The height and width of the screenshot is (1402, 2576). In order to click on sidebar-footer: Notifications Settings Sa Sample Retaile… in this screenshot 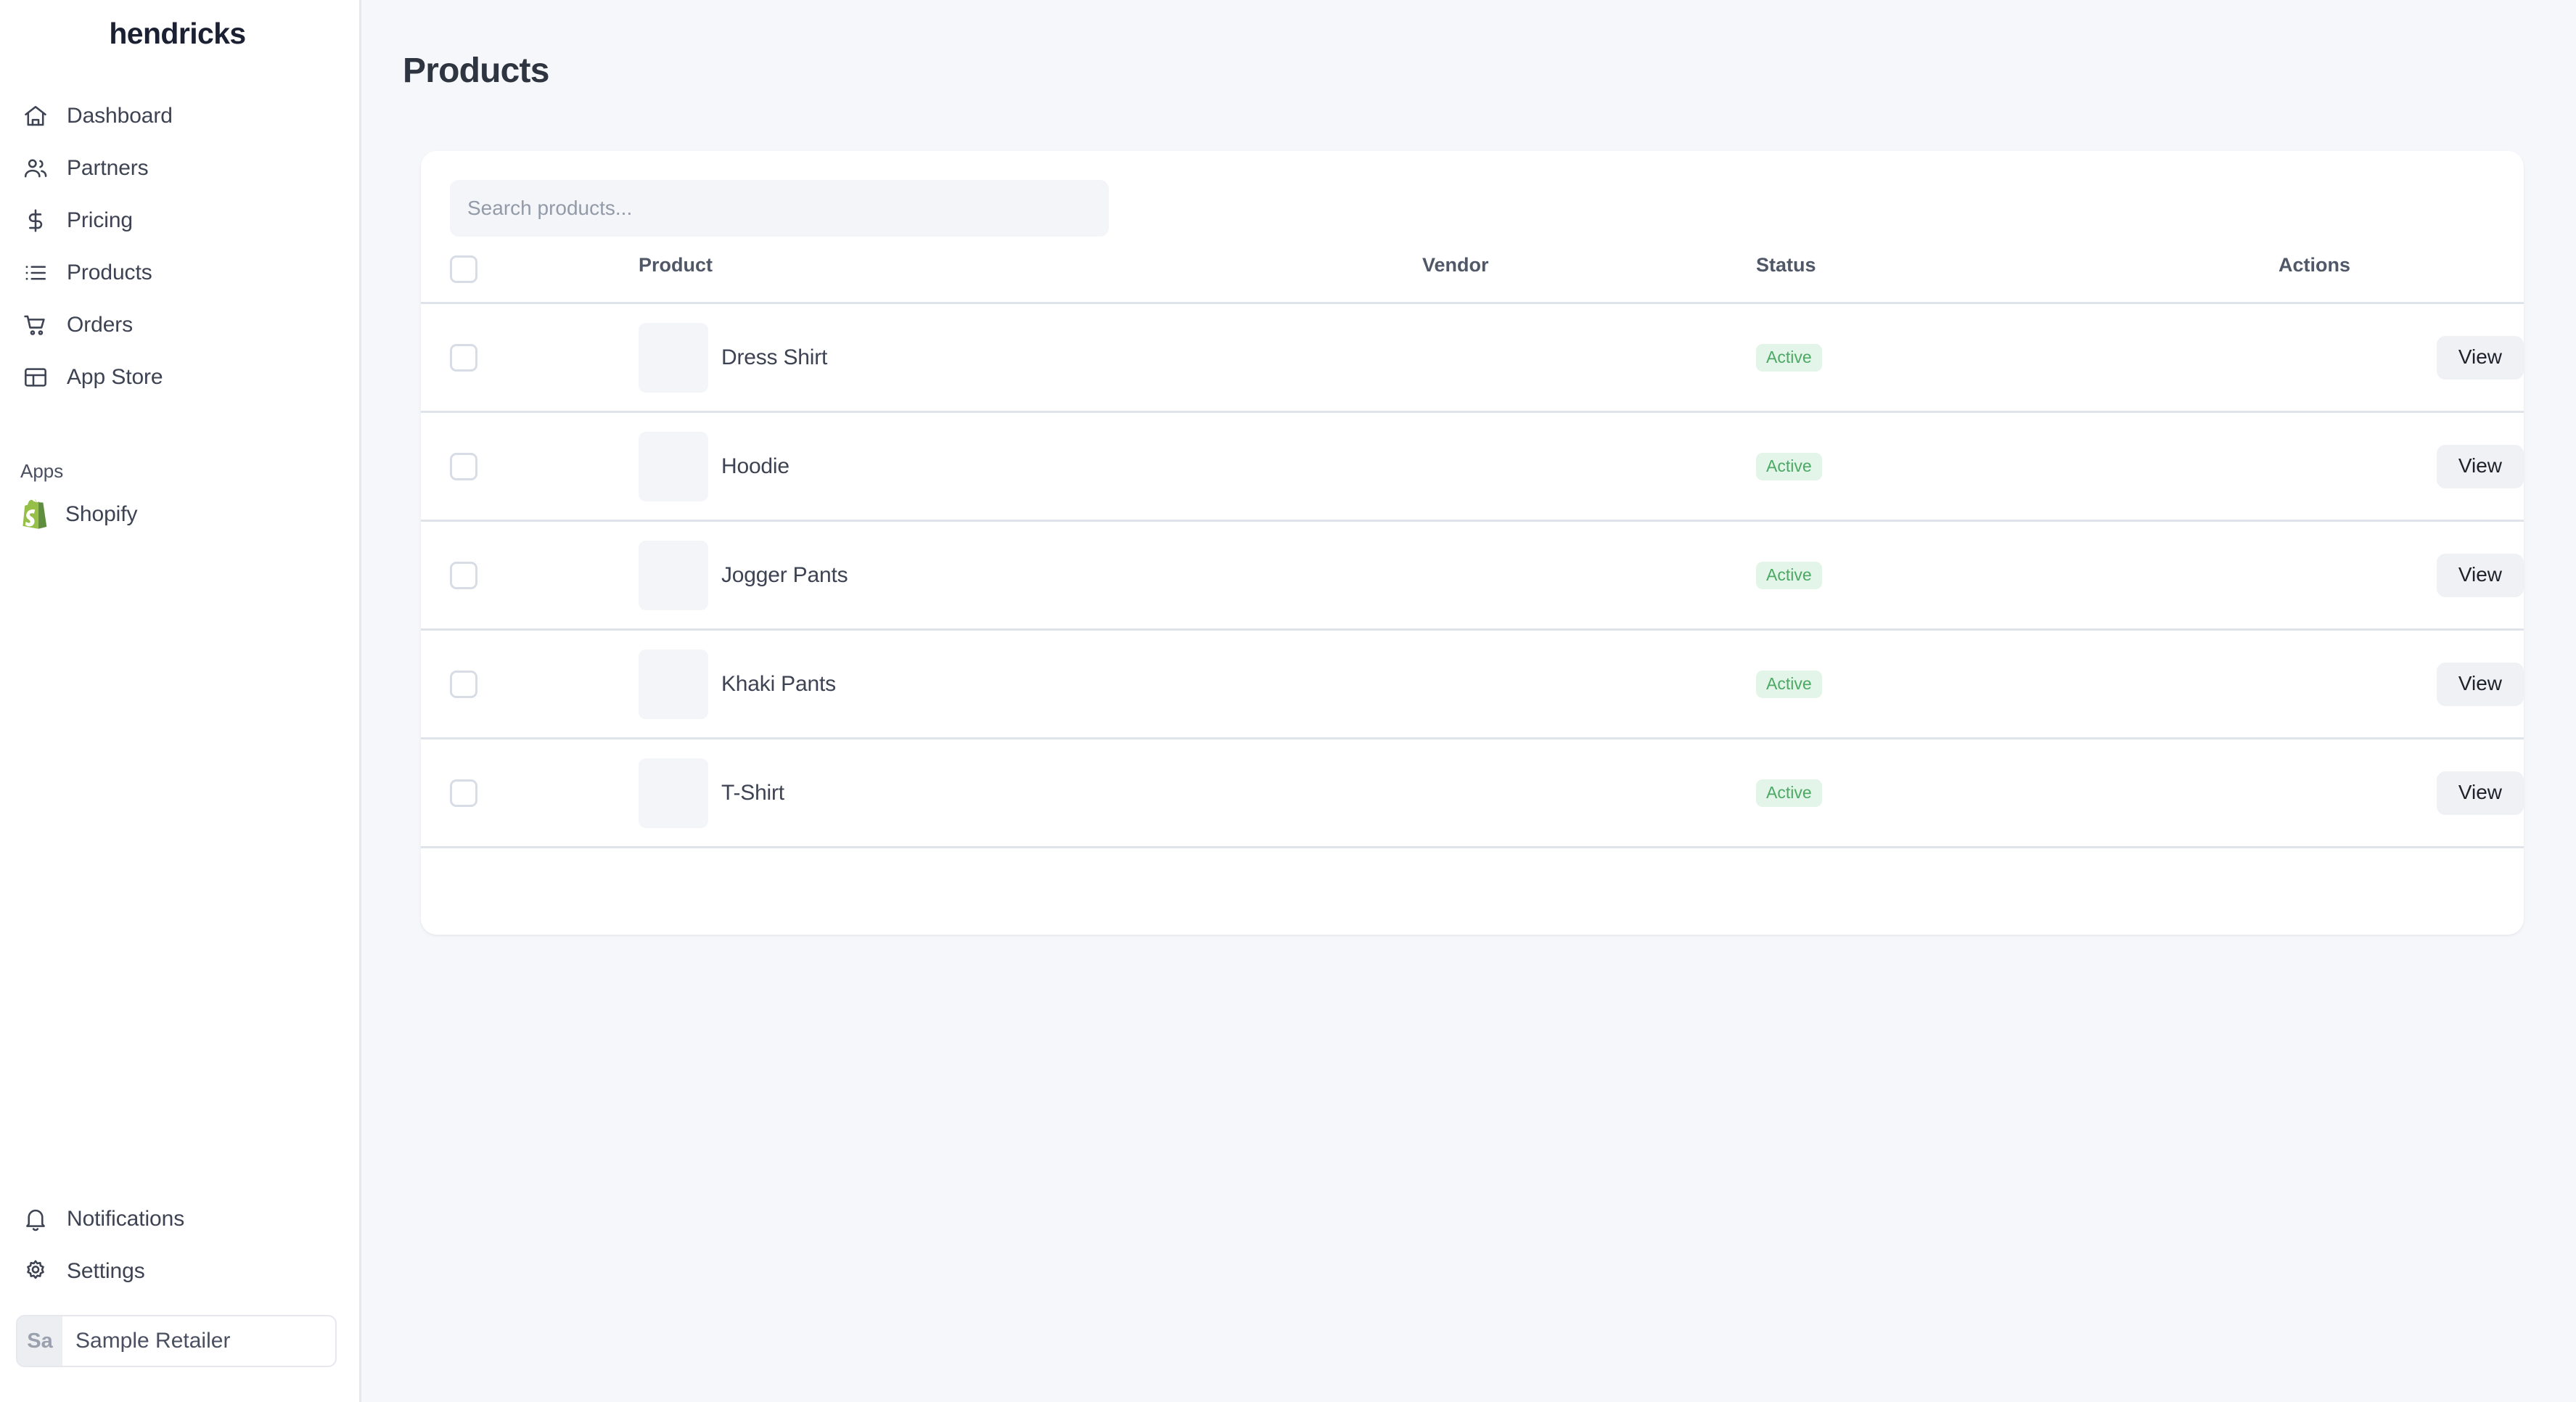, I will do `click(178, 1297)`.